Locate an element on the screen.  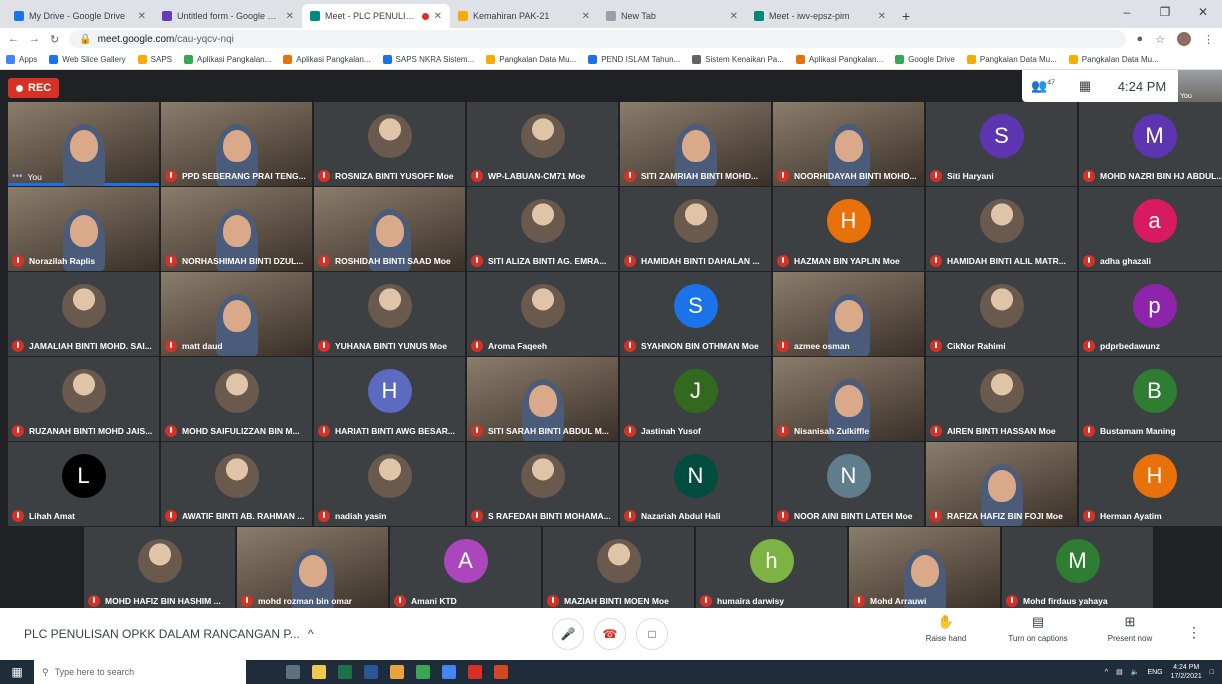
menu-kebab-icon: ⋮ is located at coordinates (1208, 39).